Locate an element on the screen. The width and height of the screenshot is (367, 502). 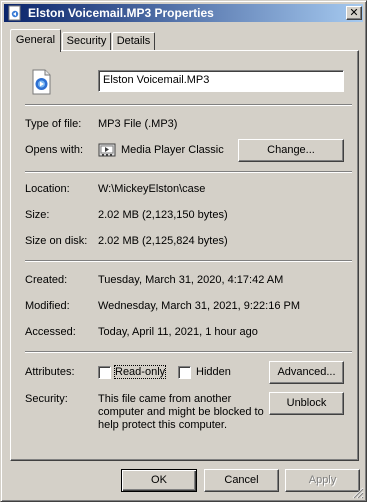
accessed-value: Today, April 11, 2021, 1 hour ago is located at coordinates (178, 332).